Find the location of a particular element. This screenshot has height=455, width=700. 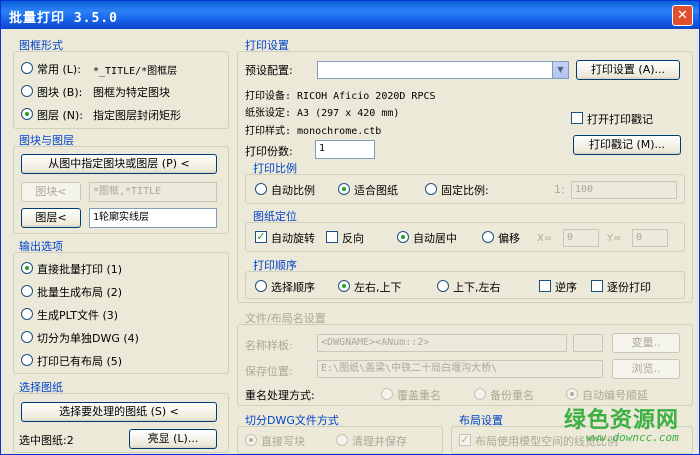

frame-layer-key: 图层 (N): is located at coordinates (60, 115).